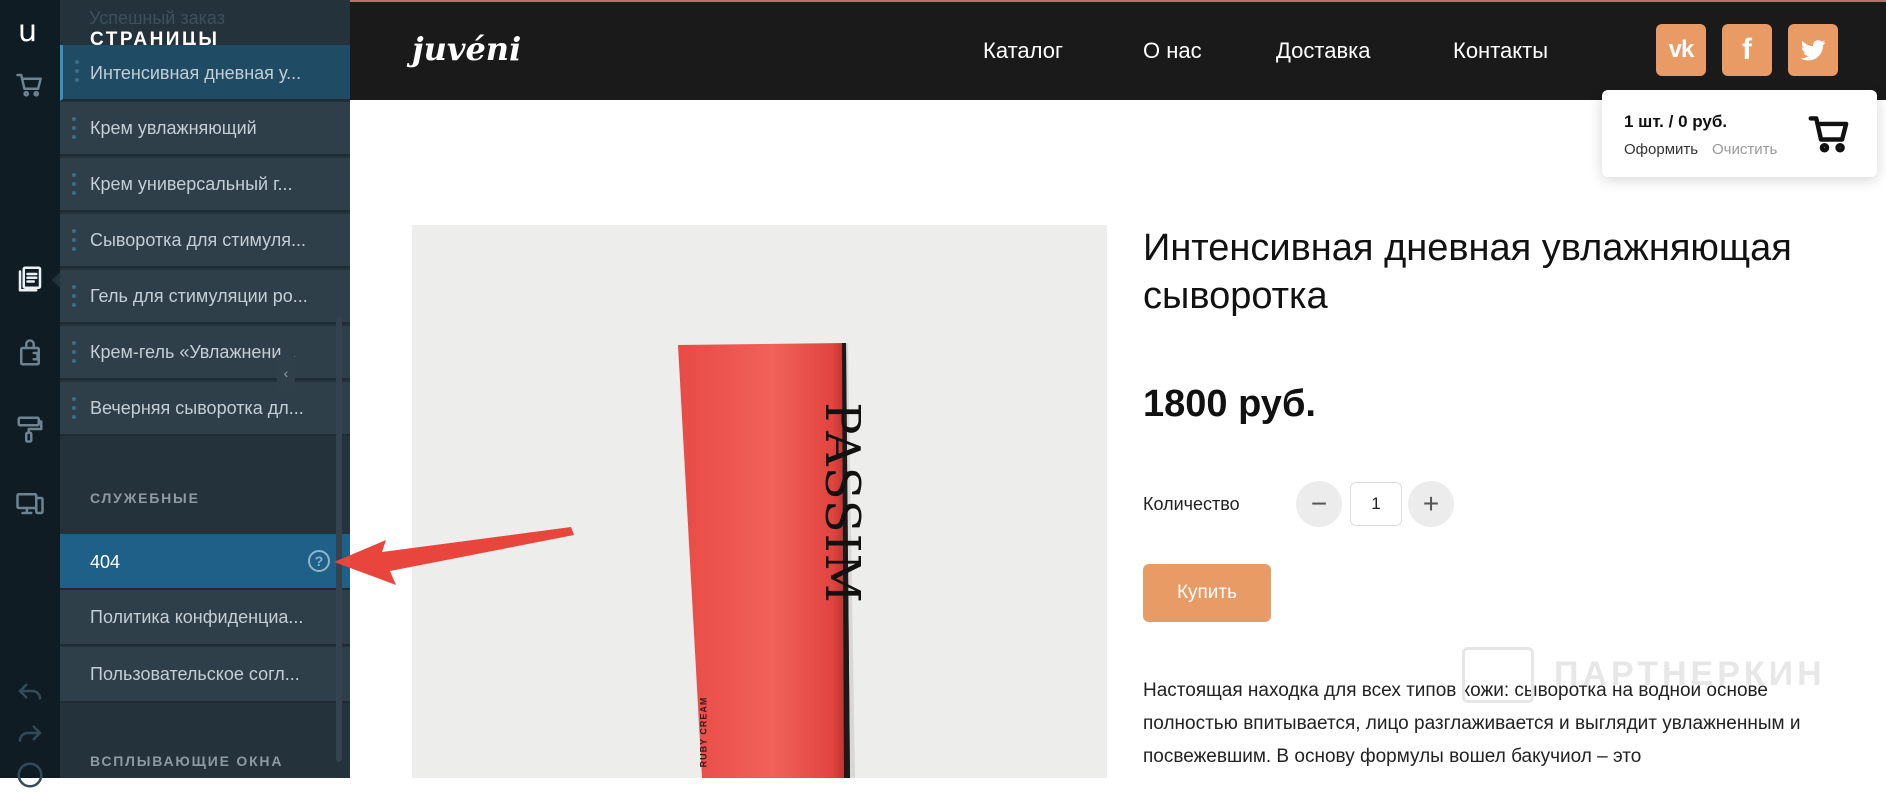  What do you see at coordinates (28, 31) in the screenshot?
I see `editor-logo: u` at bounding box center [28, 31].